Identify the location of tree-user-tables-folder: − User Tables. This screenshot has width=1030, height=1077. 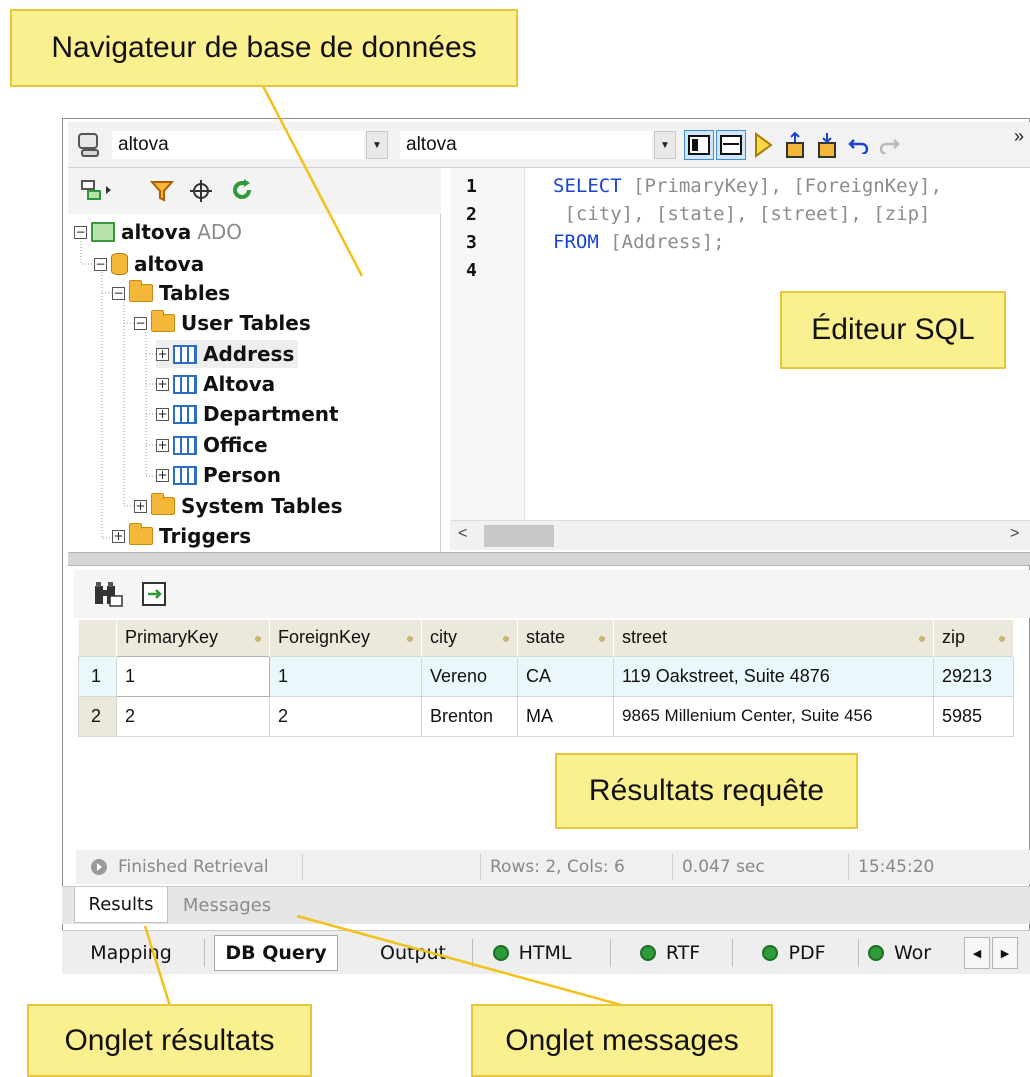
(222, 323).